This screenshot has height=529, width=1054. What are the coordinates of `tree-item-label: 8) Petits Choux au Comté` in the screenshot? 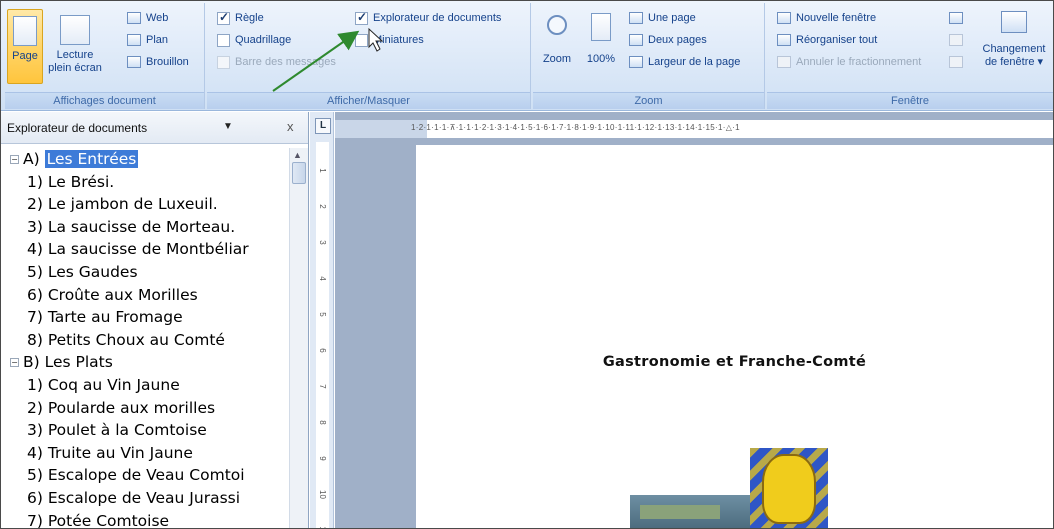 It's located at (126, 339).